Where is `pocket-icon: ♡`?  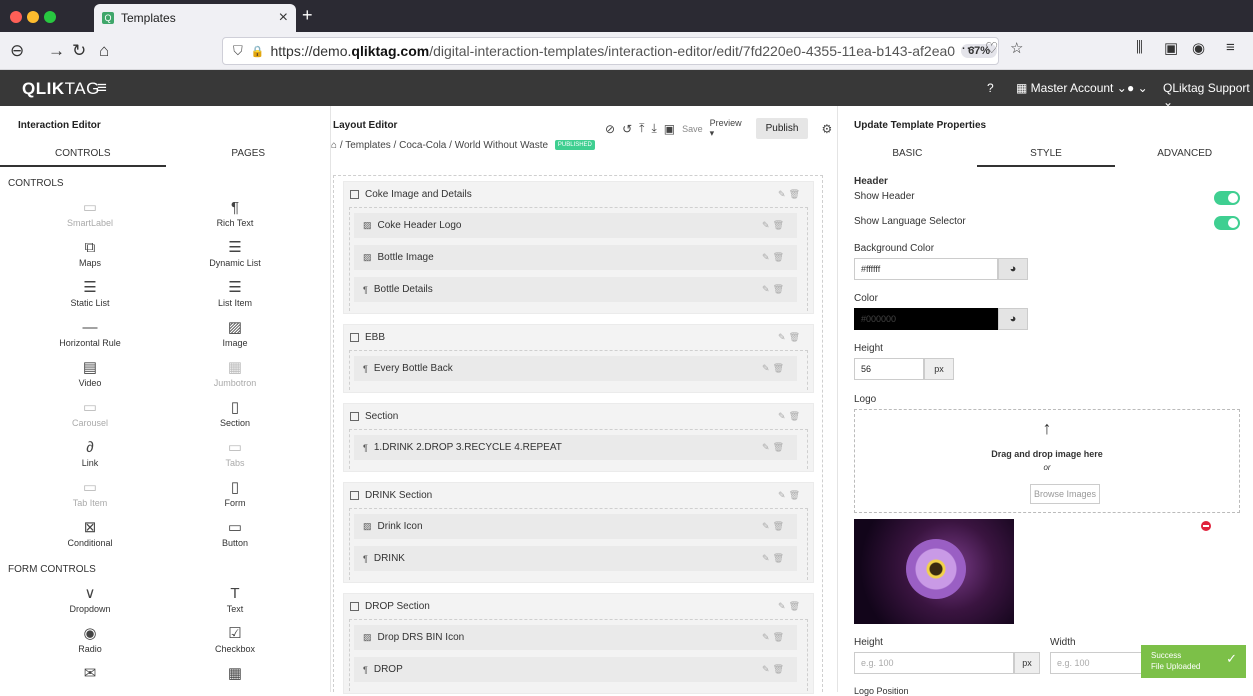 pocket-icon: ♡ is located at coordinates (991, 48).